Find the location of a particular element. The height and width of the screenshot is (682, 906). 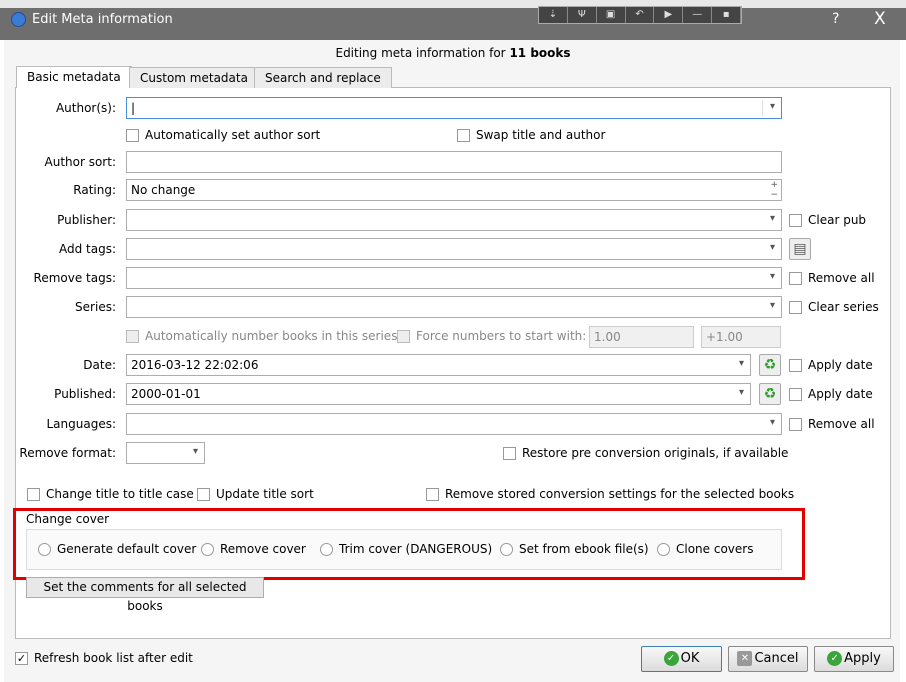

toolbox-button: ▶ is located at coordinates (669, 15).